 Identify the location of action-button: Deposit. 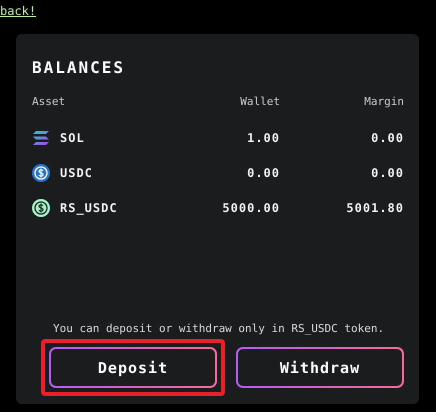
(133, 367).